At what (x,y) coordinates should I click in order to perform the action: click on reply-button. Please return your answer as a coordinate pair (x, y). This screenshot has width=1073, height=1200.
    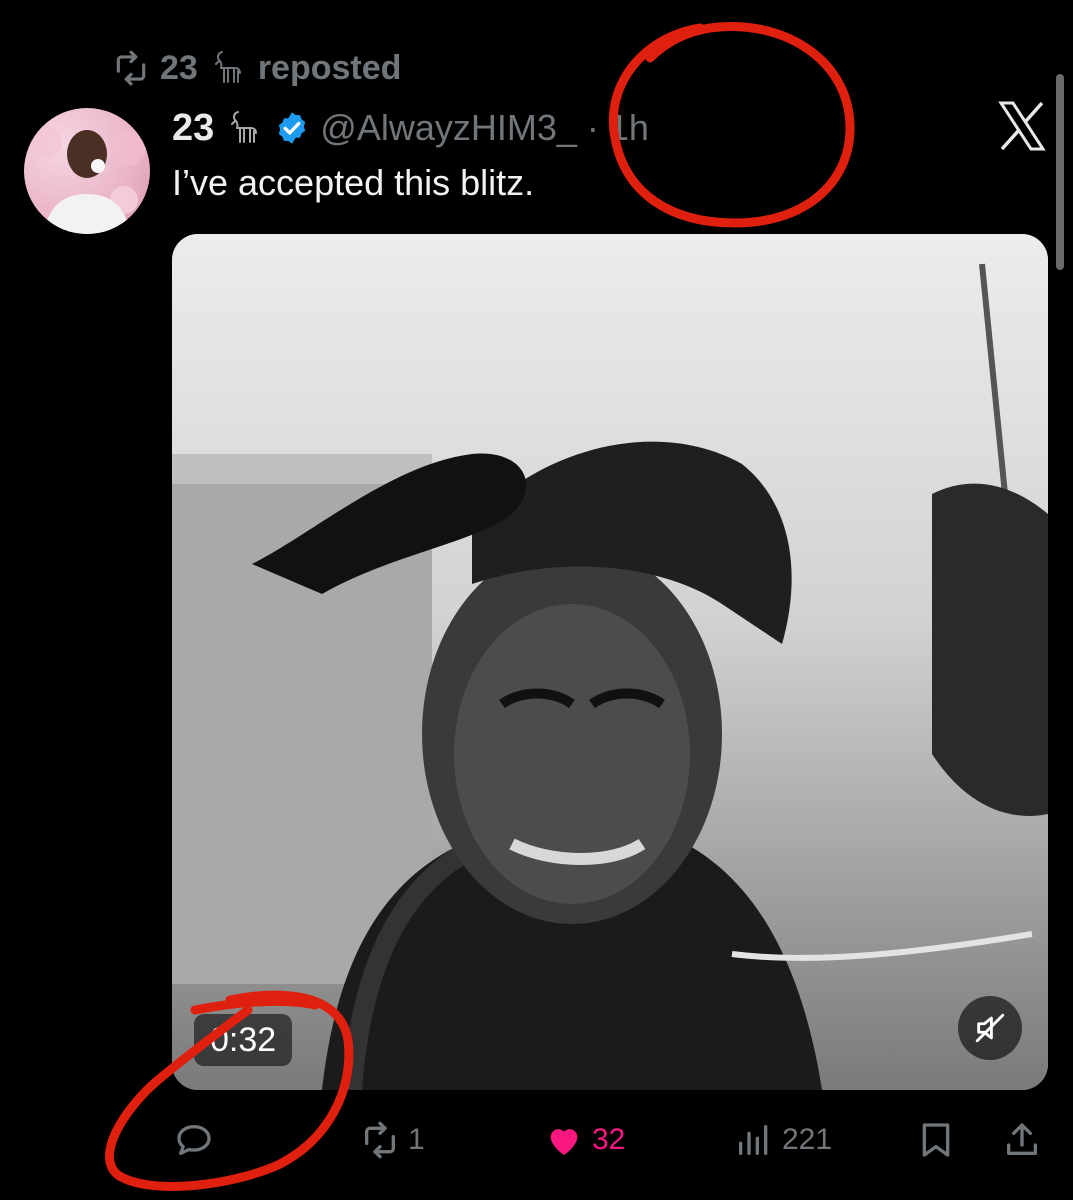
    Looking at the image, I should click on (198, 1140).